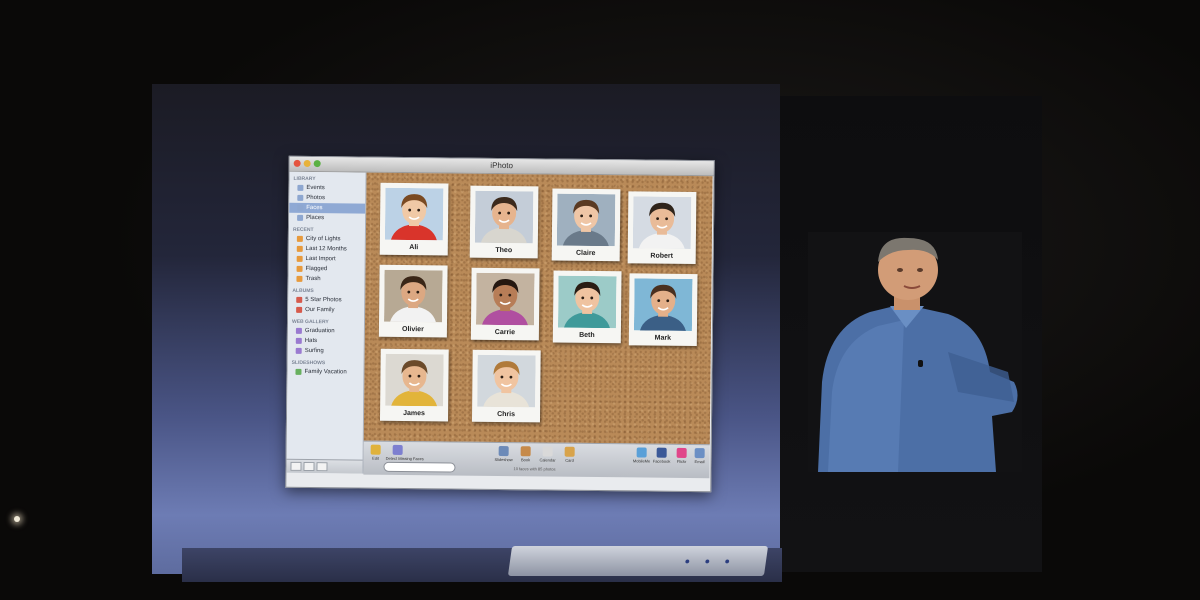 This screenshot has height=600, width=1200. I want to click on faces-count: 10 faces with 85 photos, so click(534, 469).